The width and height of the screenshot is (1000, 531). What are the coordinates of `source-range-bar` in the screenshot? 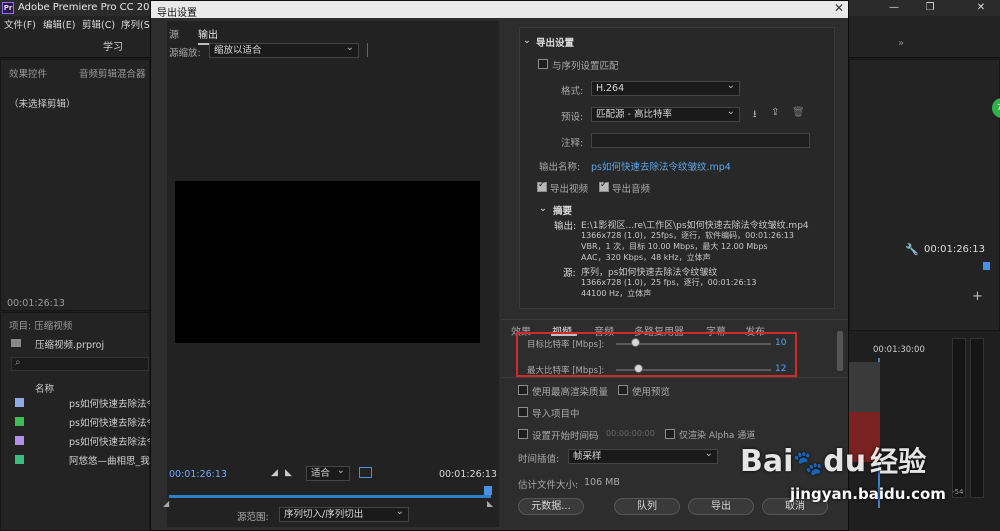 It's located at (330, 496).